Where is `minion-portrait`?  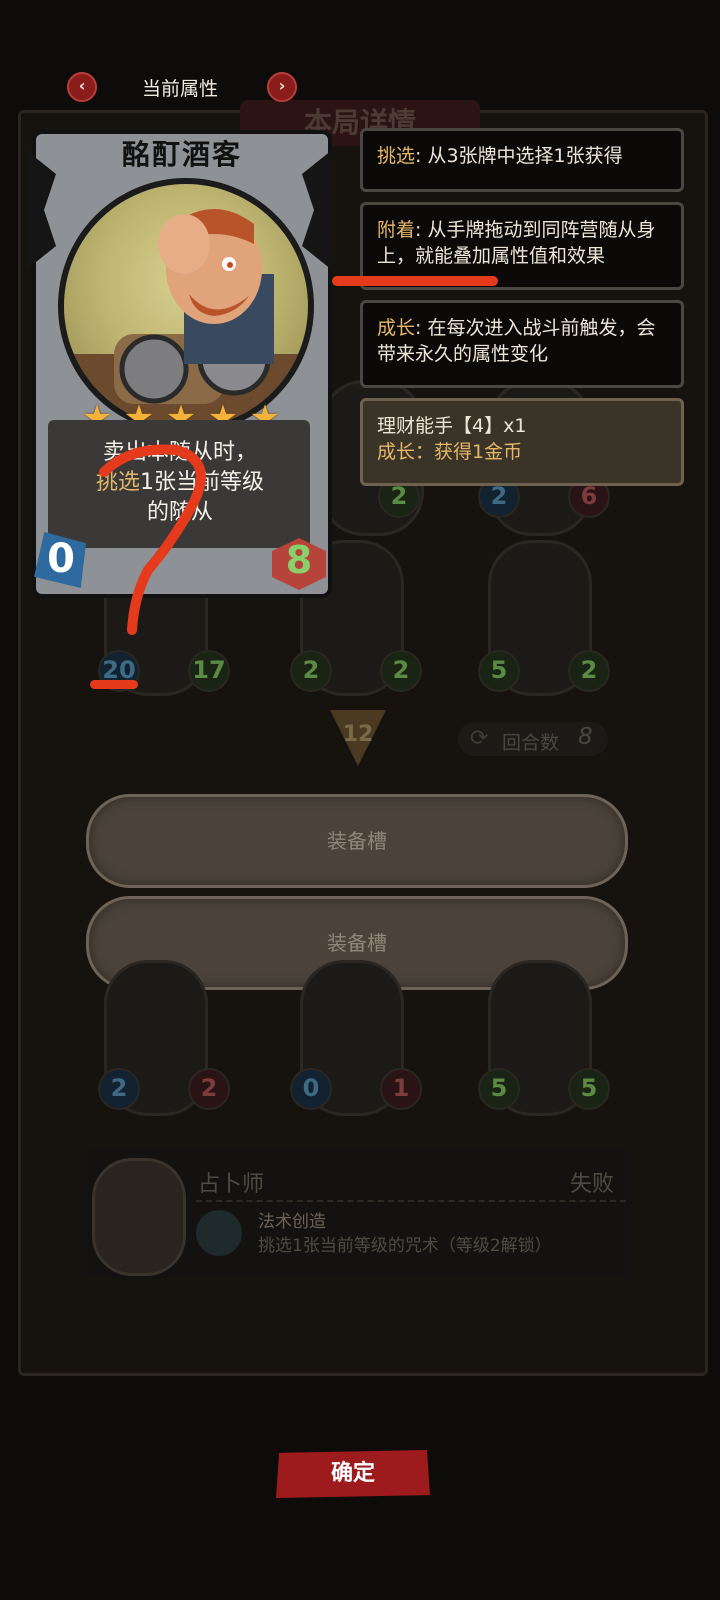 minion-portrait is located at coordinates (186, 306).